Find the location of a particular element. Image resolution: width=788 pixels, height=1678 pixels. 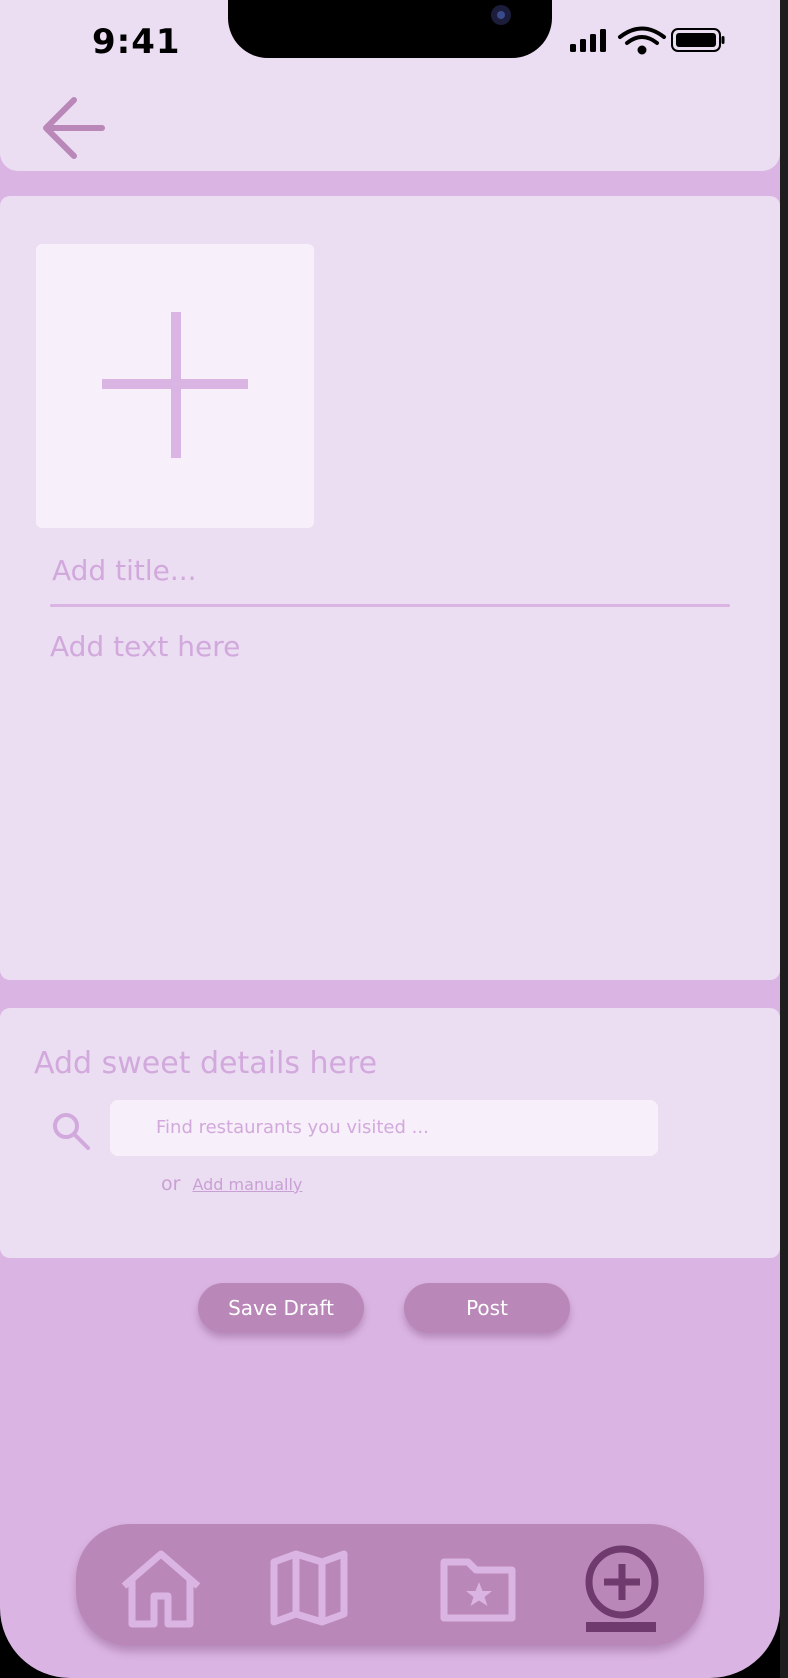

search-icon is located at coordinates (72, 1134).